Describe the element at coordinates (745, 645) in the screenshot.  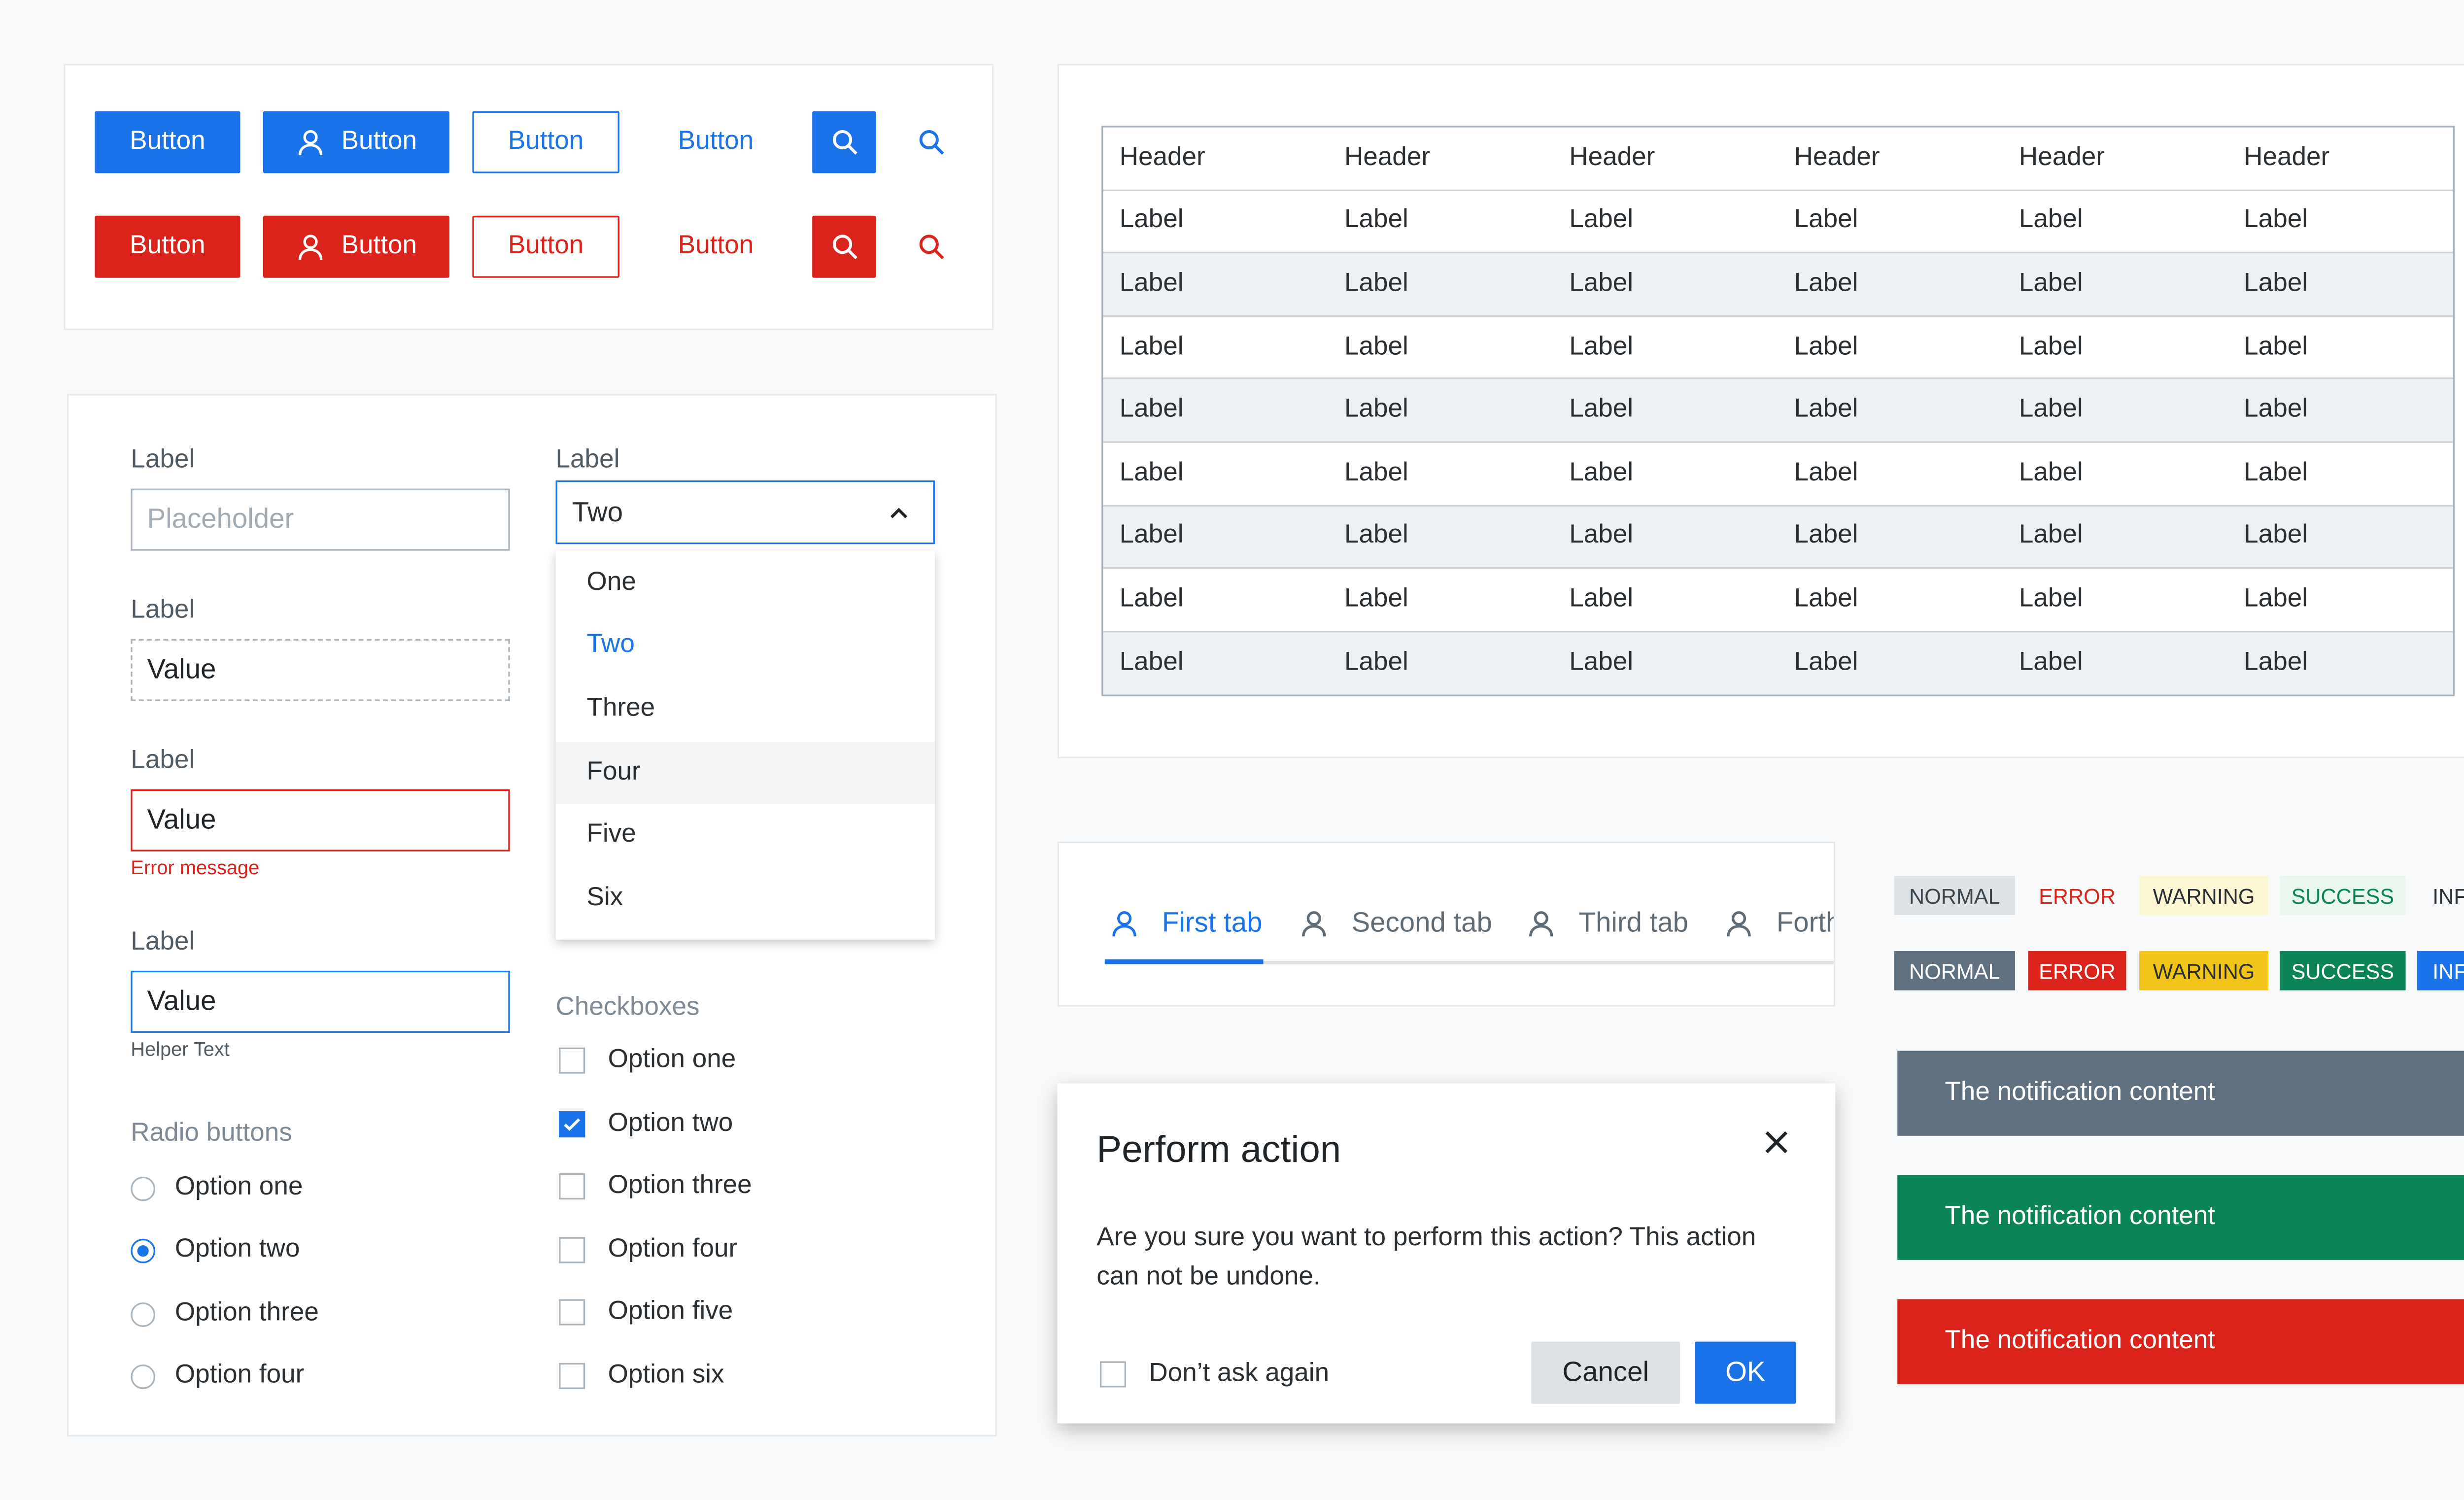
I see `dropdown-option-two: Two` at that location.